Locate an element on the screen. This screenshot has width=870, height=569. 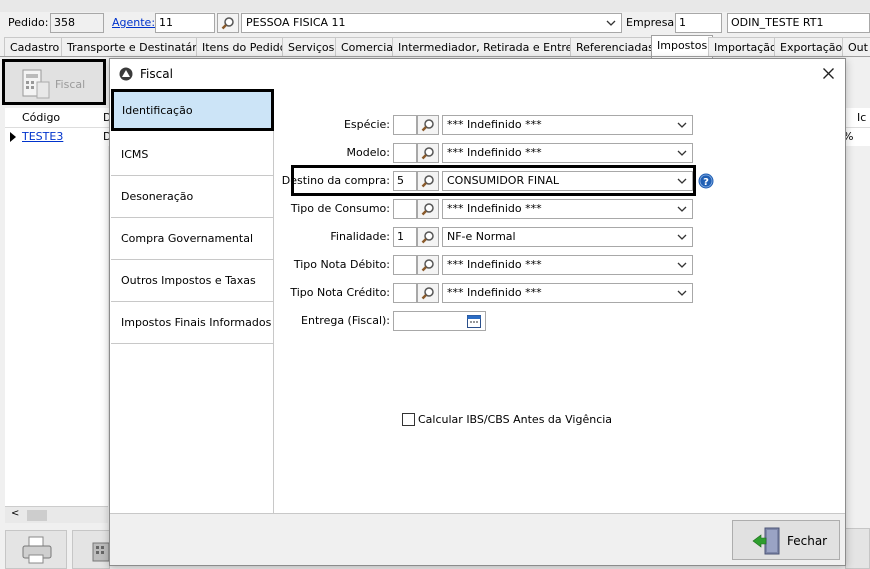
calendar-icon is located at coordinates (474, 321).